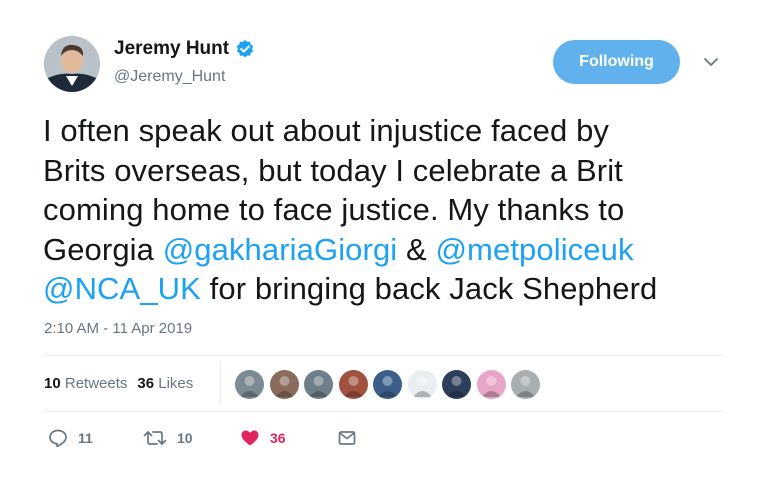 Image resolution: width=766 pixels, height=480 pixels. What do you see at coordinates (155, 438) in the screenshot?
I see `retweet-icon` at bounding box center [155, 438].